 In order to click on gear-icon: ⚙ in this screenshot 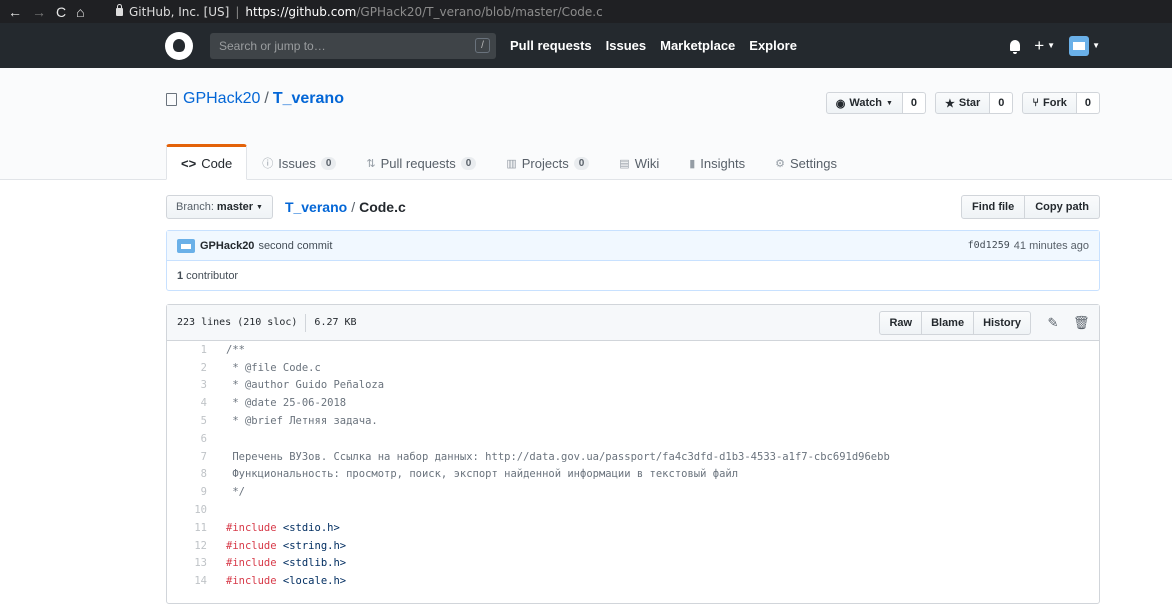, I will do `click(780, 163)`.